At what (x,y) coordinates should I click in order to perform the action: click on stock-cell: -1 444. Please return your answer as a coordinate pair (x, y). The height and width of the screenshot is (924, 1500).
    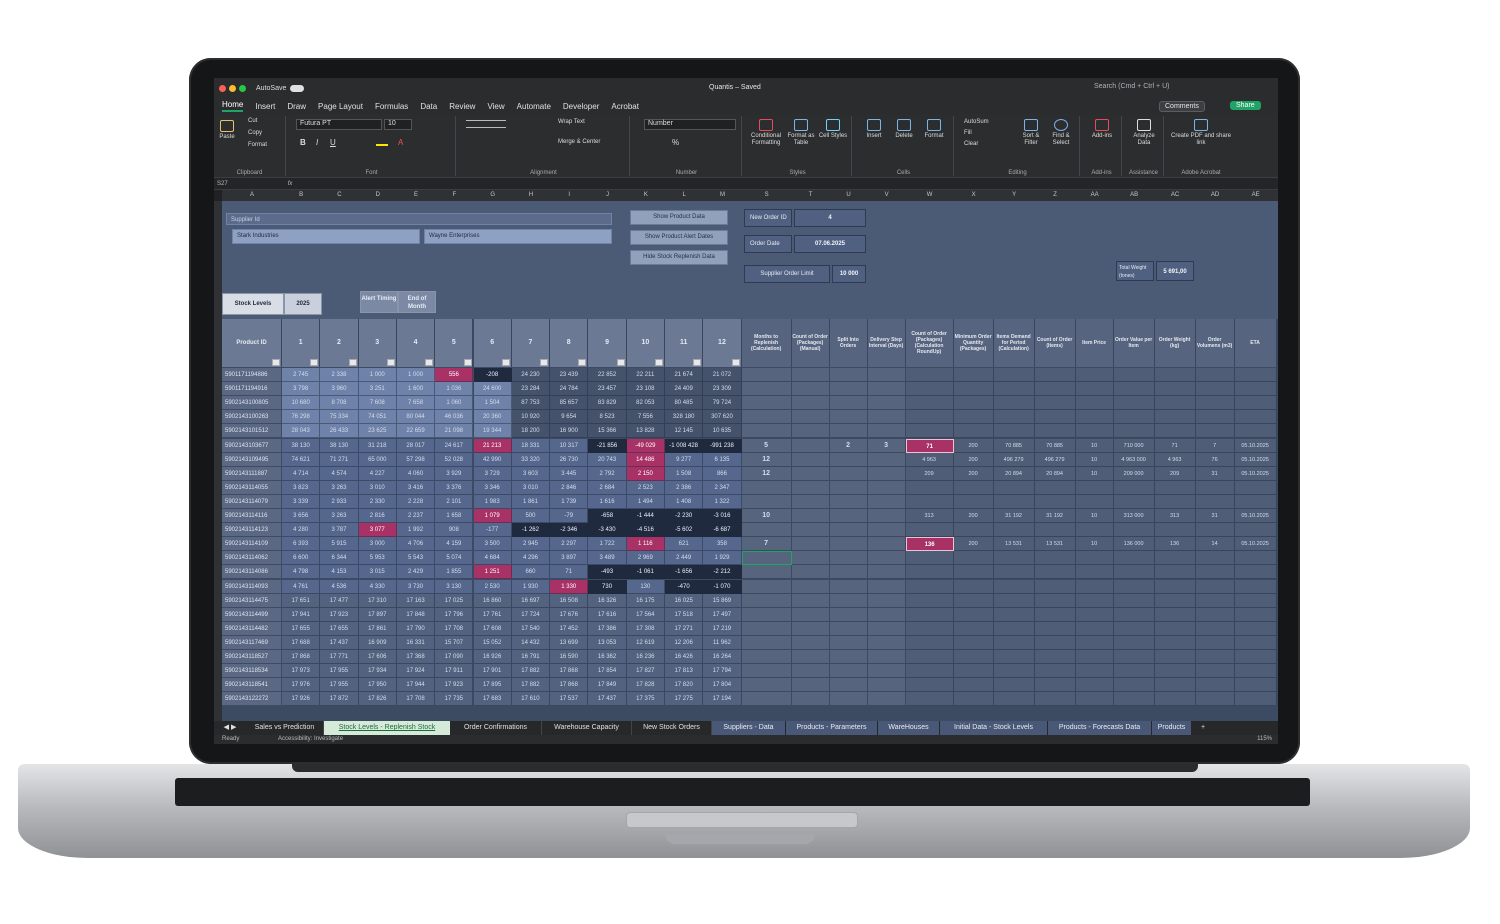
    Looking at the image, I should click on (645, 516).